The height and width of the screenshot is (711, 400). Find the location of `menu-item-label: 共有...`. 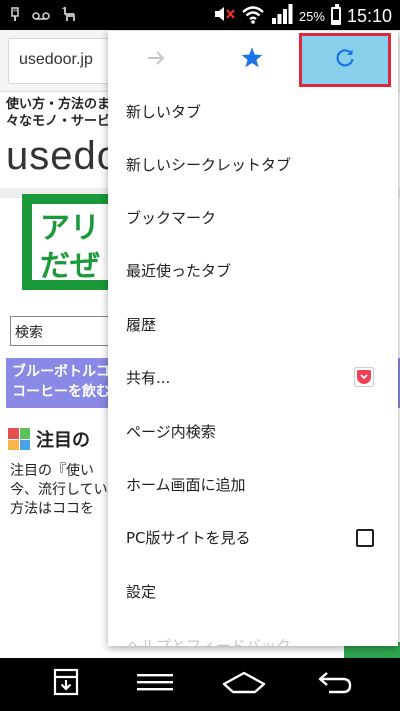

menu-item-label: 共有... is located at coordinates (148, 378).